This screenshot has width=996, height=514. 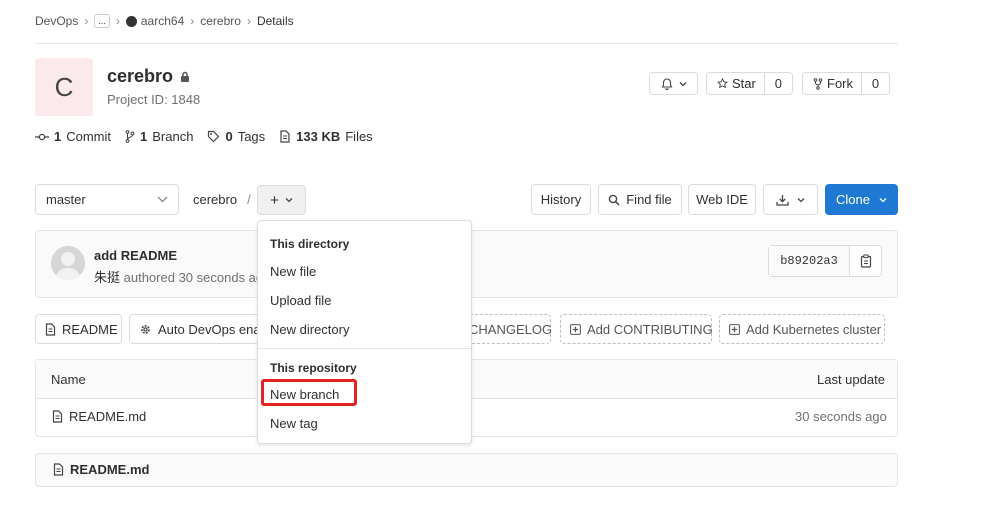 What do you see at coordinates (131, 21) in the screenshot?
I see `group-avatar-icon` at bounding box center [131, 21].